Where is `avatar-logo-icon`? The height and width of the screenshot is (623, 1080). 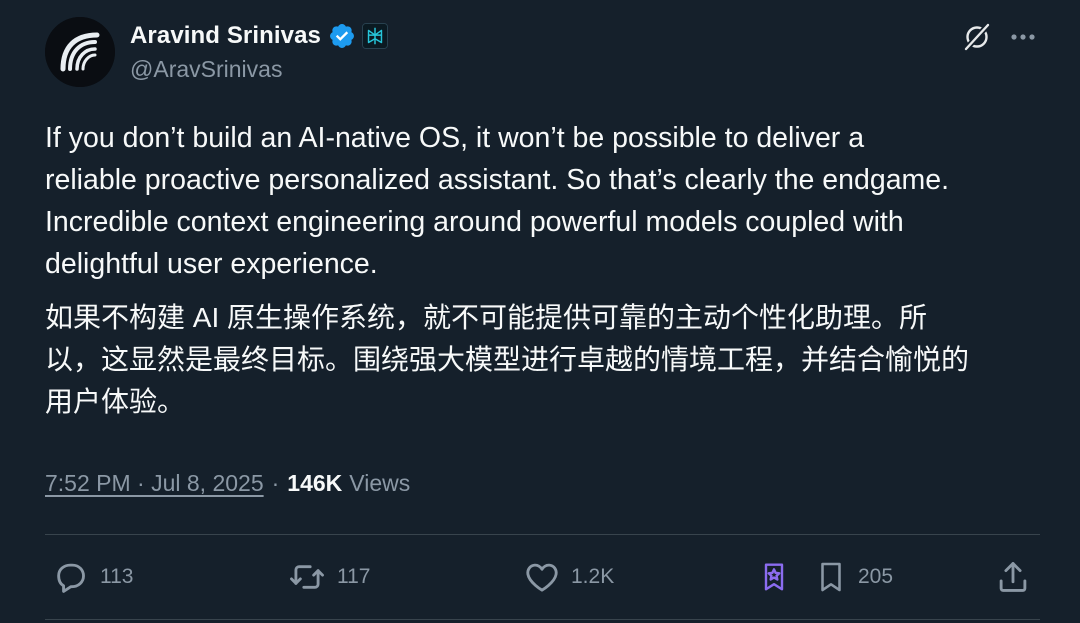
avatar-logo-icon is located at coordinates (80, 52).